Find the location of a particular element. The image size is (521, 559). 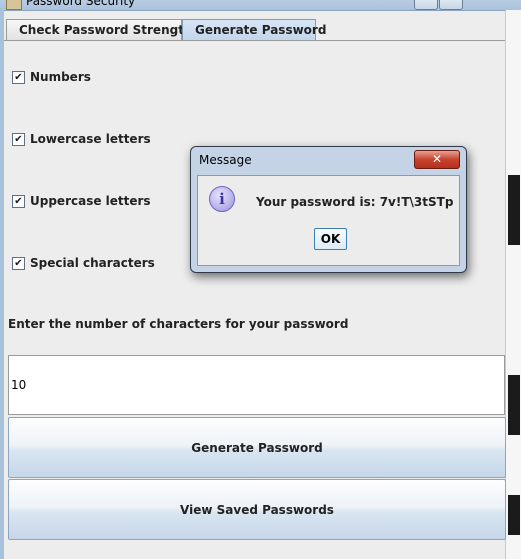

checkbox-special-characters: ✔ Special characters is located at coordinates (83, 263).